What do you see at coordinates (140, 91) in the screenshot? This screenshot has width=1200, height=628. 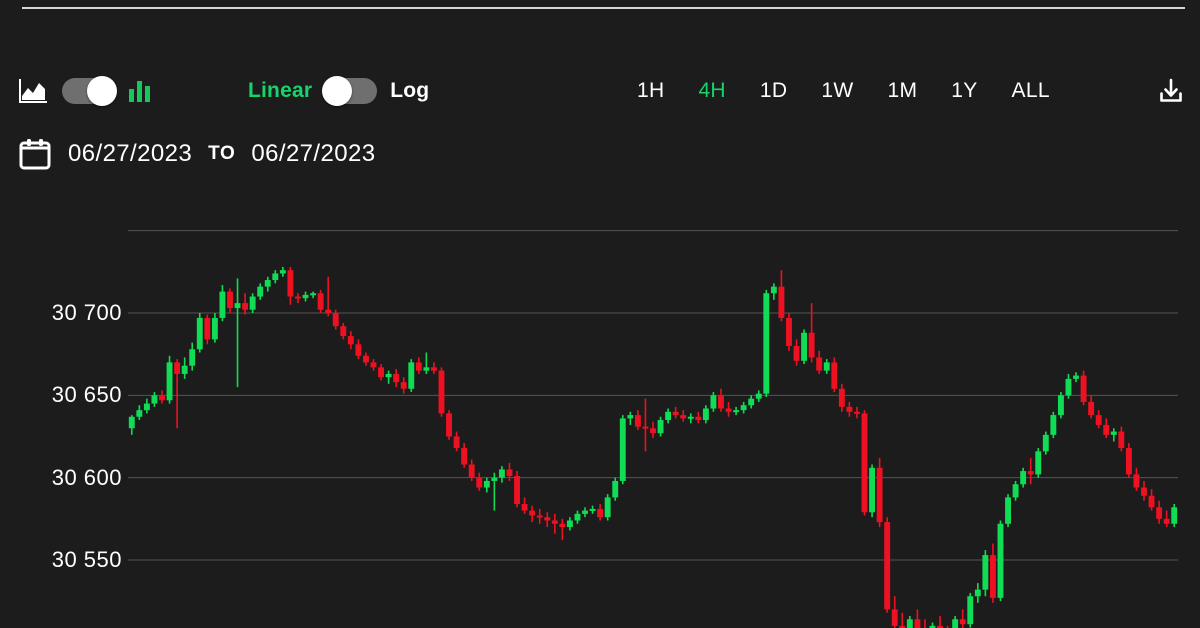 I see `bar-chart-icon` at bounding box center [140, 91].